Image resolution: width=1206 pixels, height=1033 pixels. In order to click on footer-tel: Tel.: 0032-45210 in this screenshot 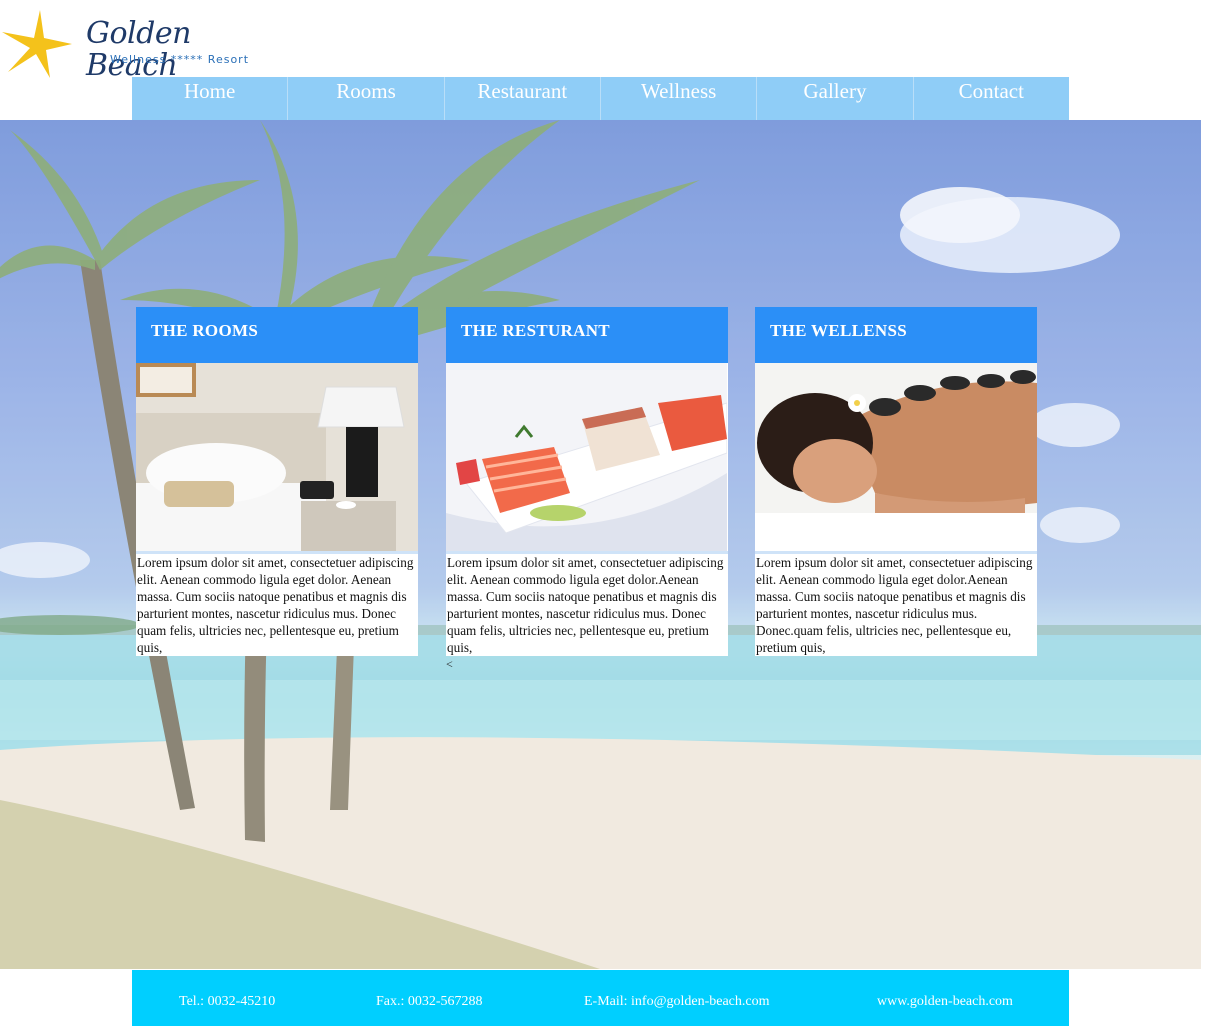, I will do `click(227, 1002)`.